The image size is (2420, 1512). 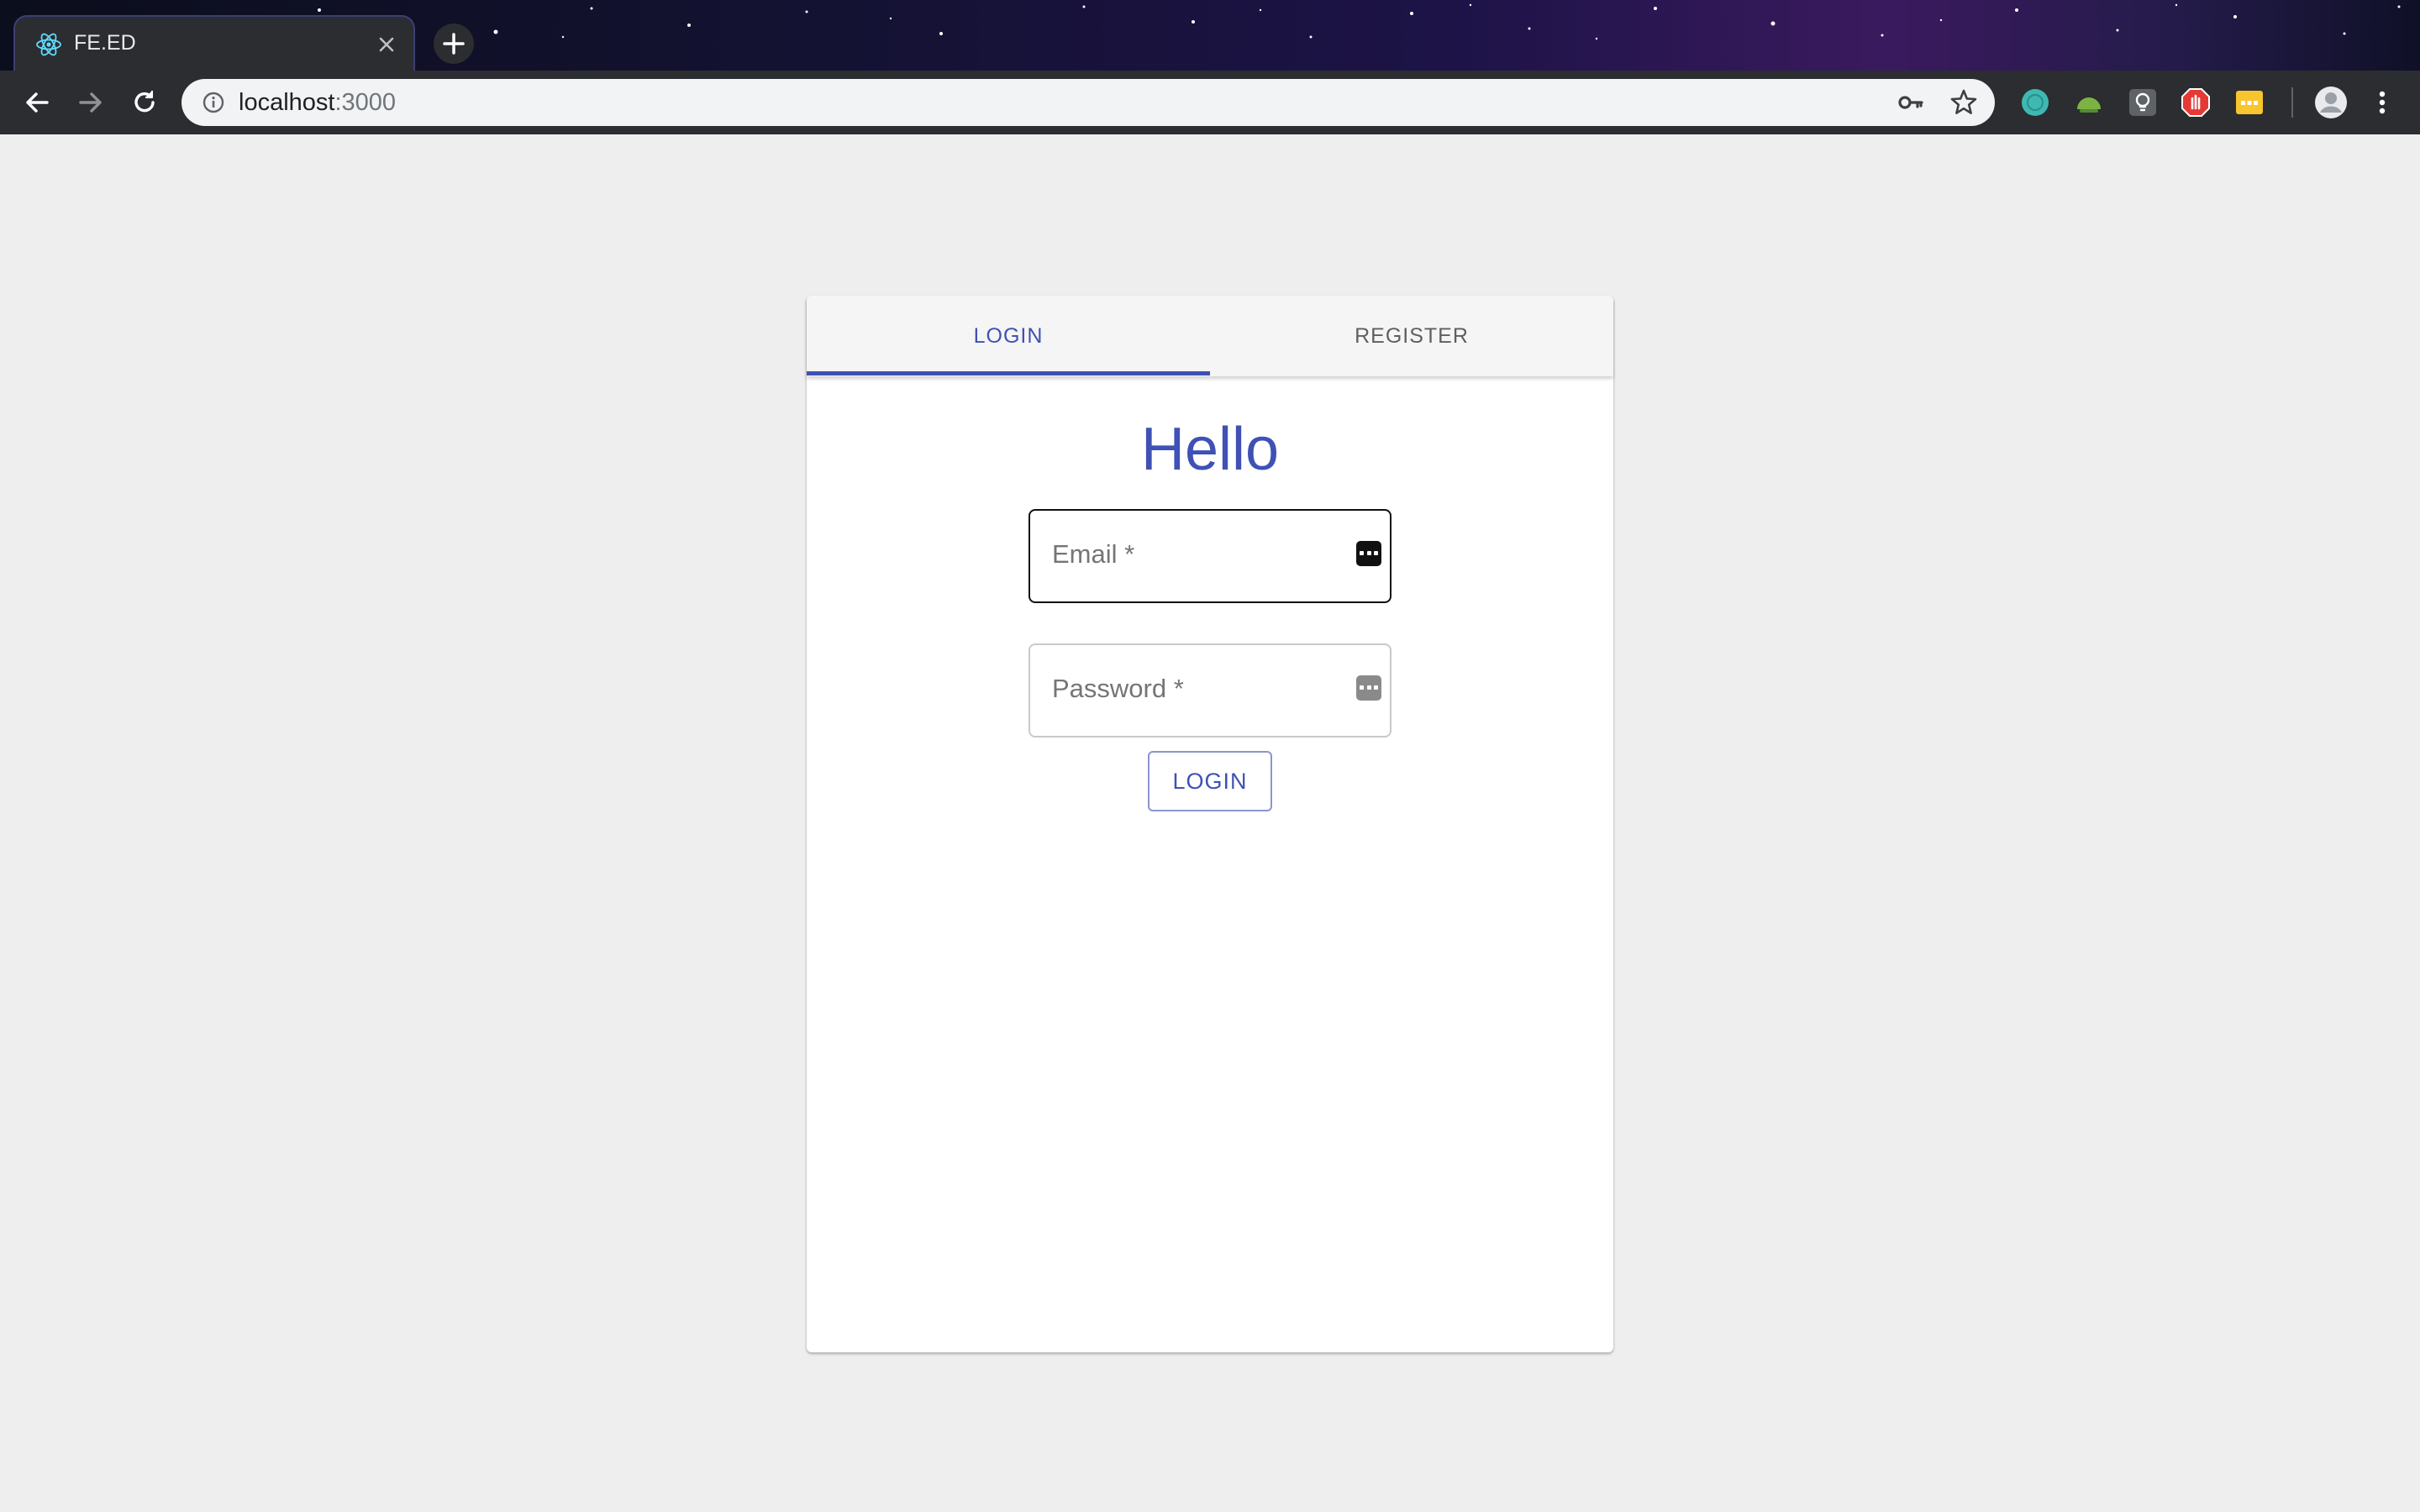 What do you see at coordinates (1210, 449) in the screenshot?
I see `page-title: Hello` at bounding box center [1210, 449].